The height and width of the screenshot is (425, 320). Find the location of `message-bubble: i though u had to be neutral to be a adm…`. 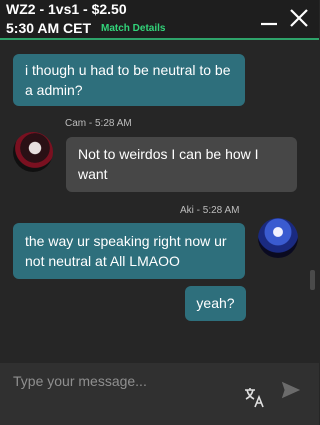

message-bubble: i though u had to be neutral to be a adm… is located at coordinates (129, 80).